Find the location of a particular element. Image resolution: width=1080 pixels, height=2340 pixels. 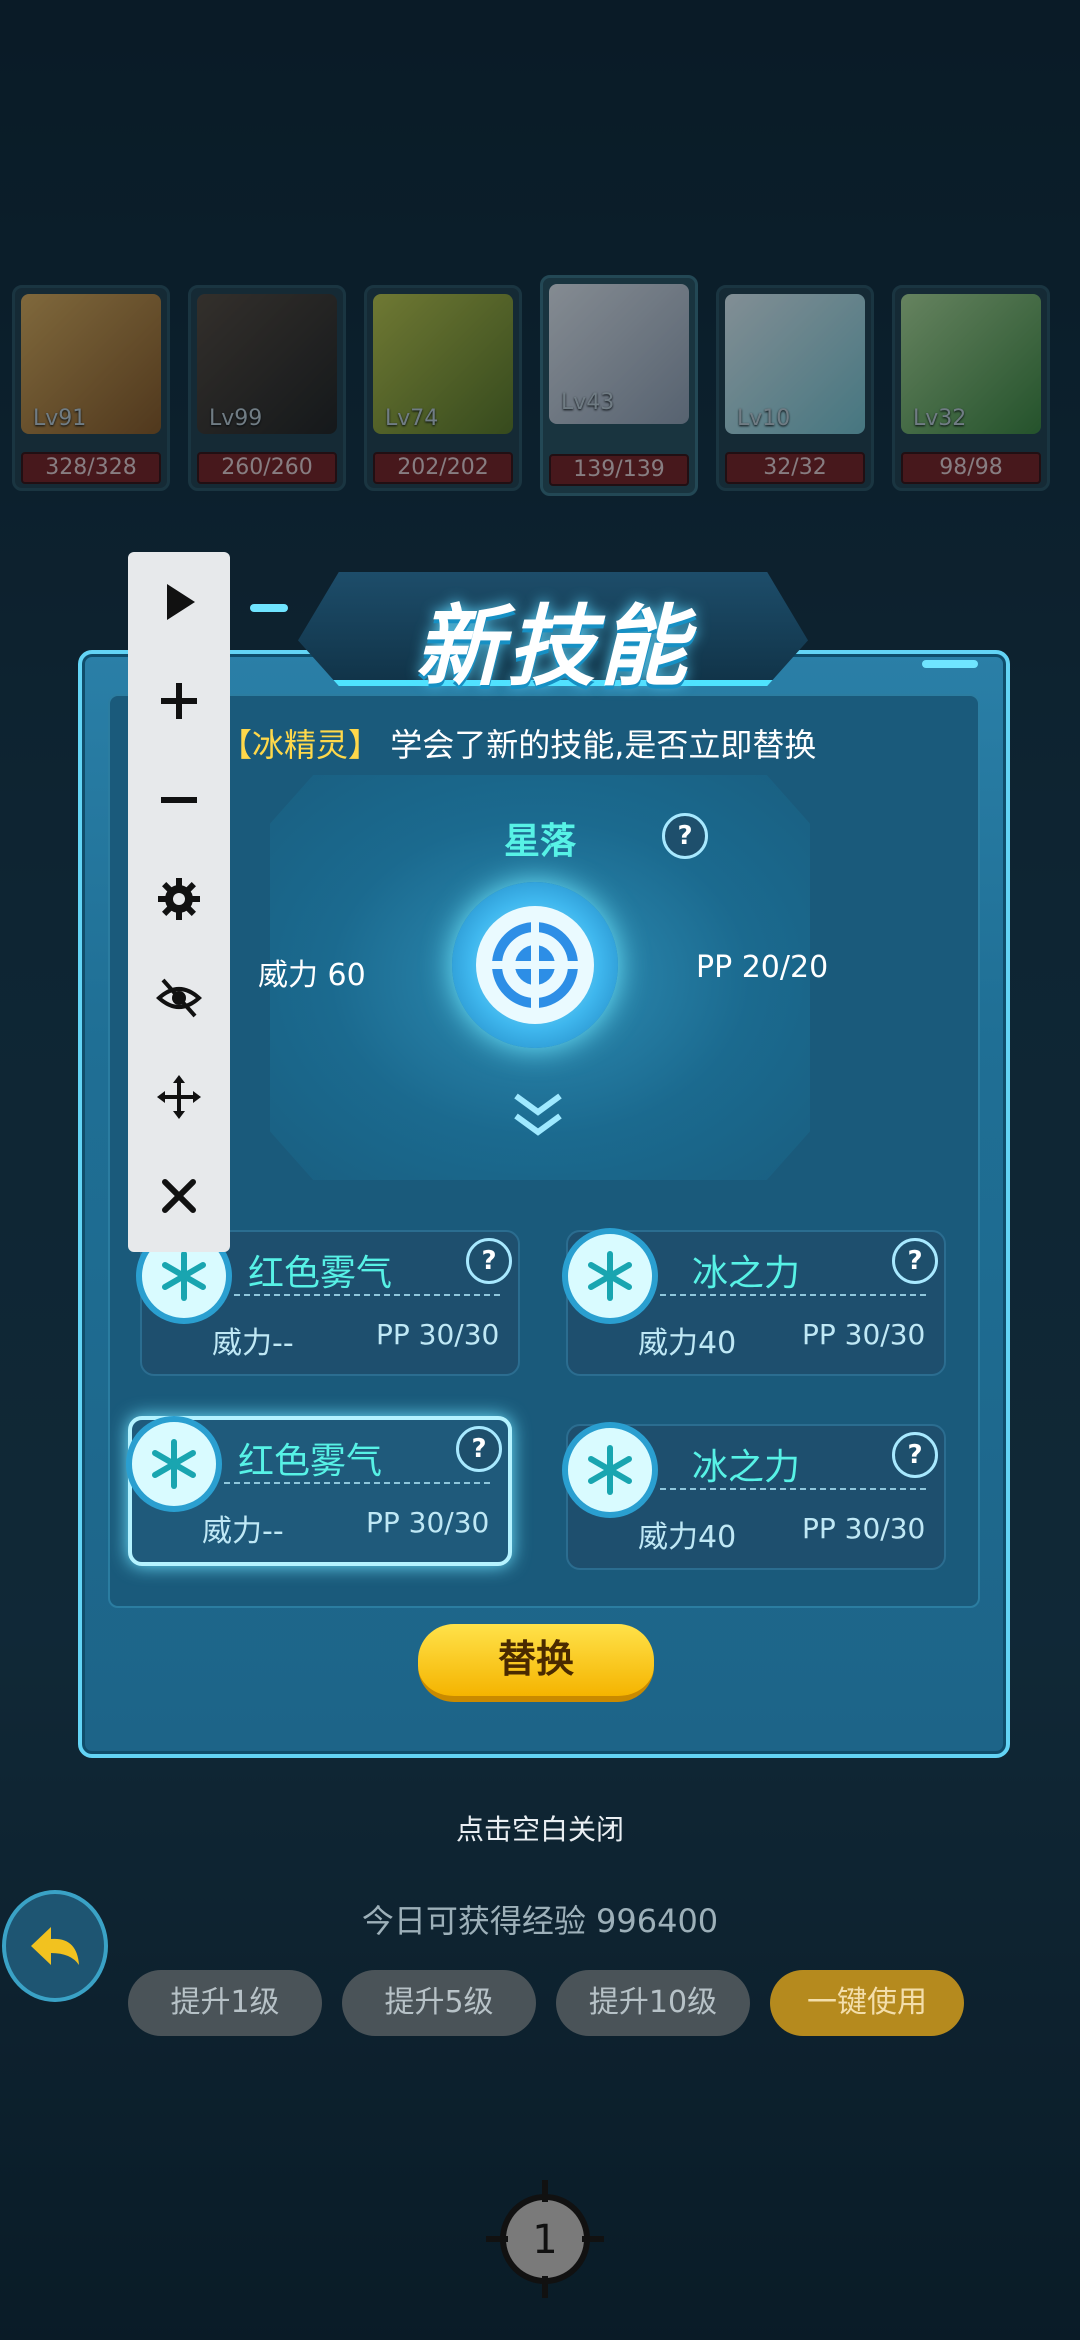

target-icon is located at coordinates (535, 965).